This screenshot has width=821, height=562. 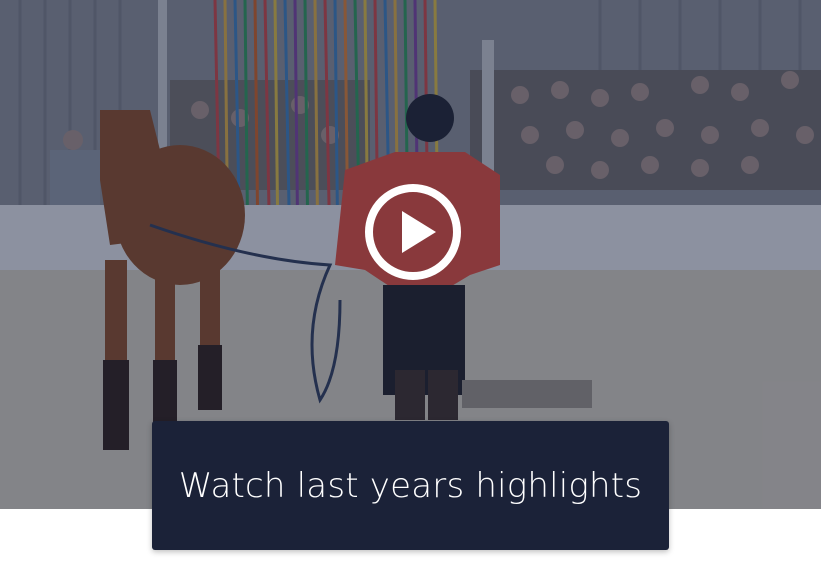 I want to click on play-button, so click(x=413, y=232).